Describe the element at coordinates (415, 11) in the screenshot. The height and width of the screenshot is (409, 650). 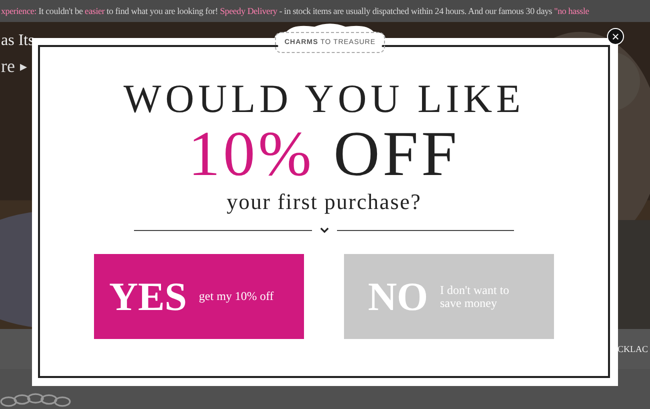
I see `banner-text: - in stock items are usually dispatched within 24 hours. And our famous 30 days` at that location.